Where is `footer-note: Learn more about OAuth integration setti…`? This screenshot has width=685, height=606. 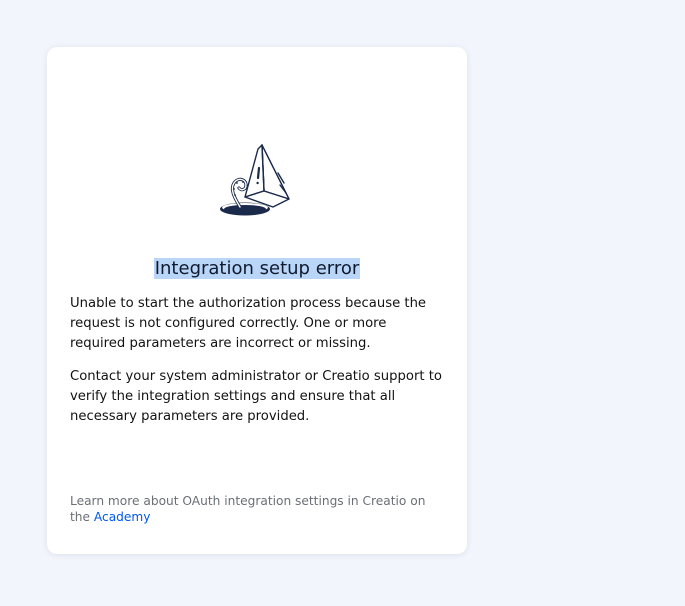
footer-note: Learn more about OAuth integration setti… is located at coordinates (257, 509).